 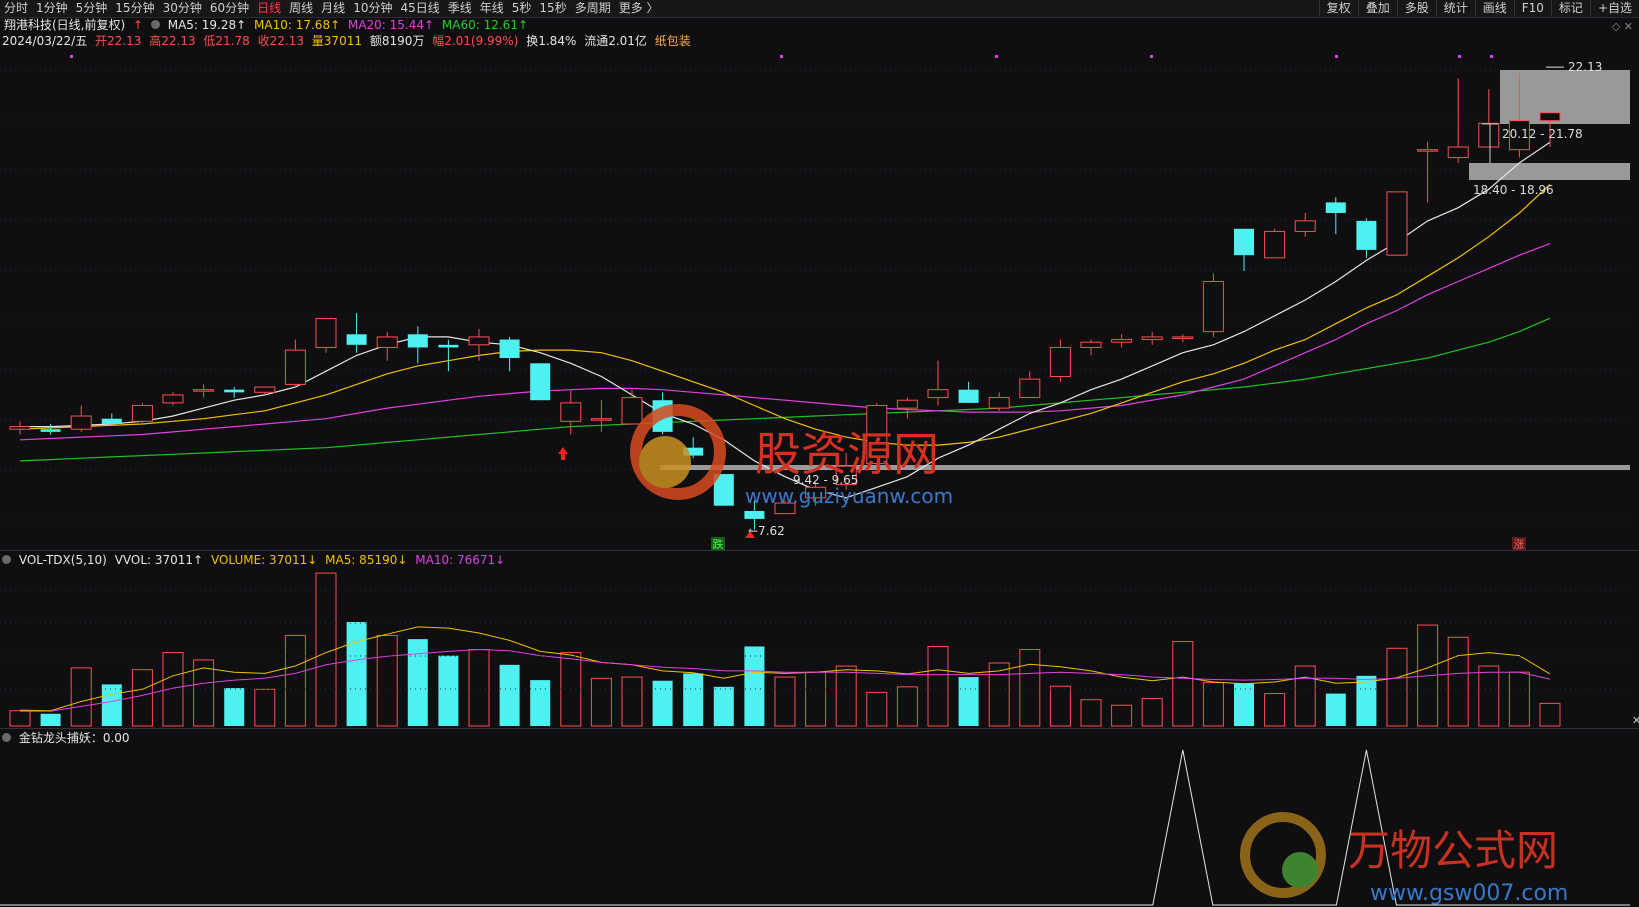 What do you see at coordinates (1635, 720) in the screenshot?
I see `crosshair-icon: ✕` at bounding box center [1635, 720].